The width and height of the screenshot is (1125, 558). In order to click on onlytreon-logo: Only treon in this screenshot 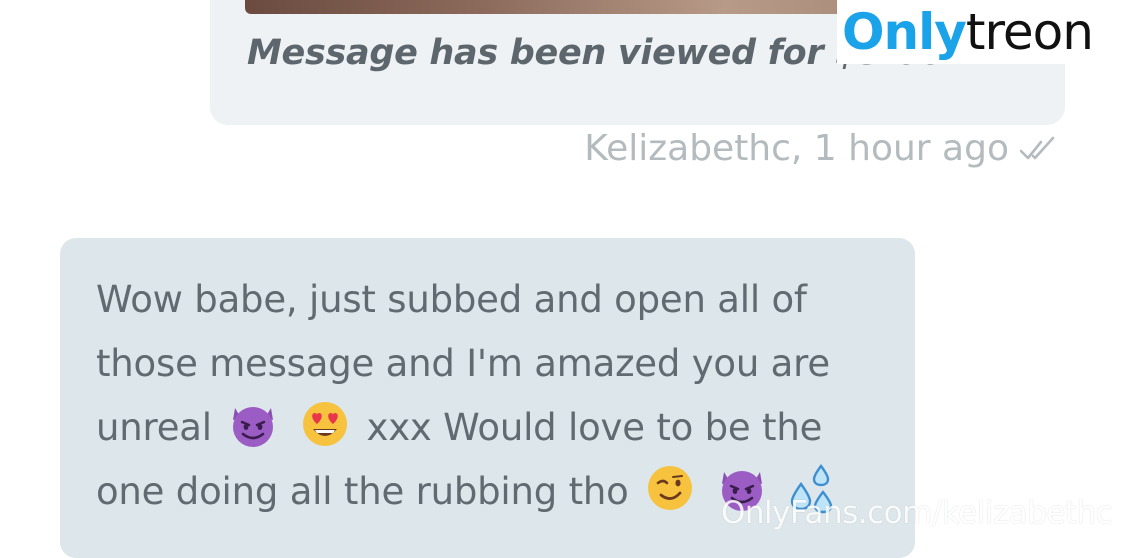, I will do `click(981, 32)`.